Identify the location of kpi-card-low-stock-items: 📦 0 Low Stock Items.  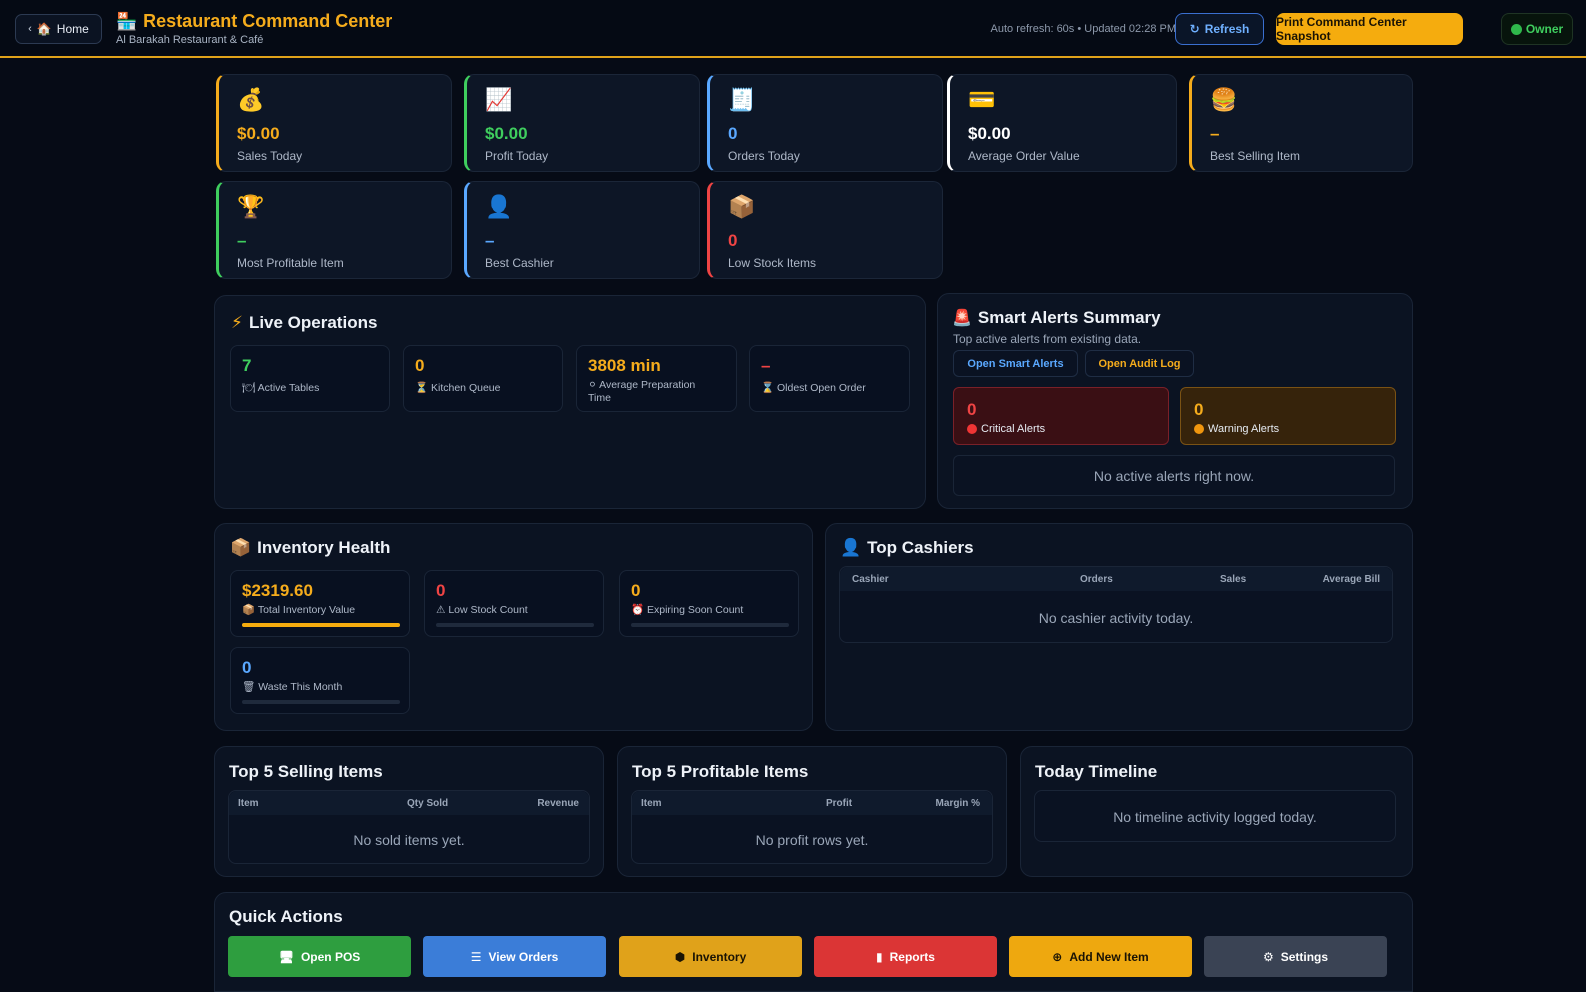
(825, 230).